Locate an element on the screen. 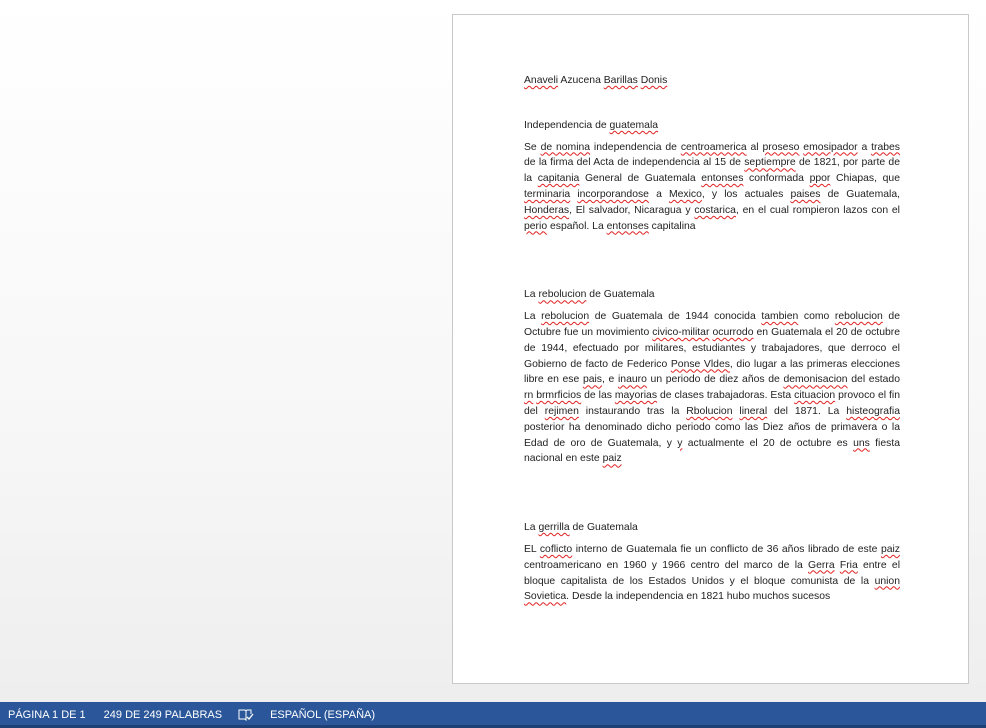 The image size is (986, 728). section-title-independencia: Independencia de guatemala is located at coordinates (712, 126).